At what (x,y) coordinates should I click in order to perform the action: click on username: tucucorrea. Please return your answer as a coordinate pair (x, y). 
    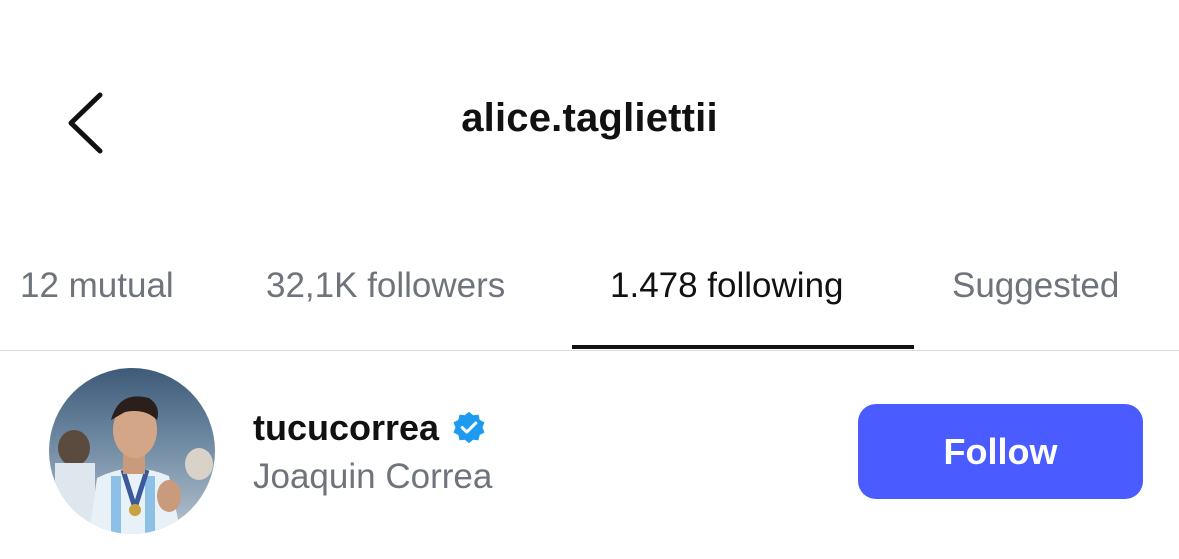
    Looking at the image, I should click on (346, 427).